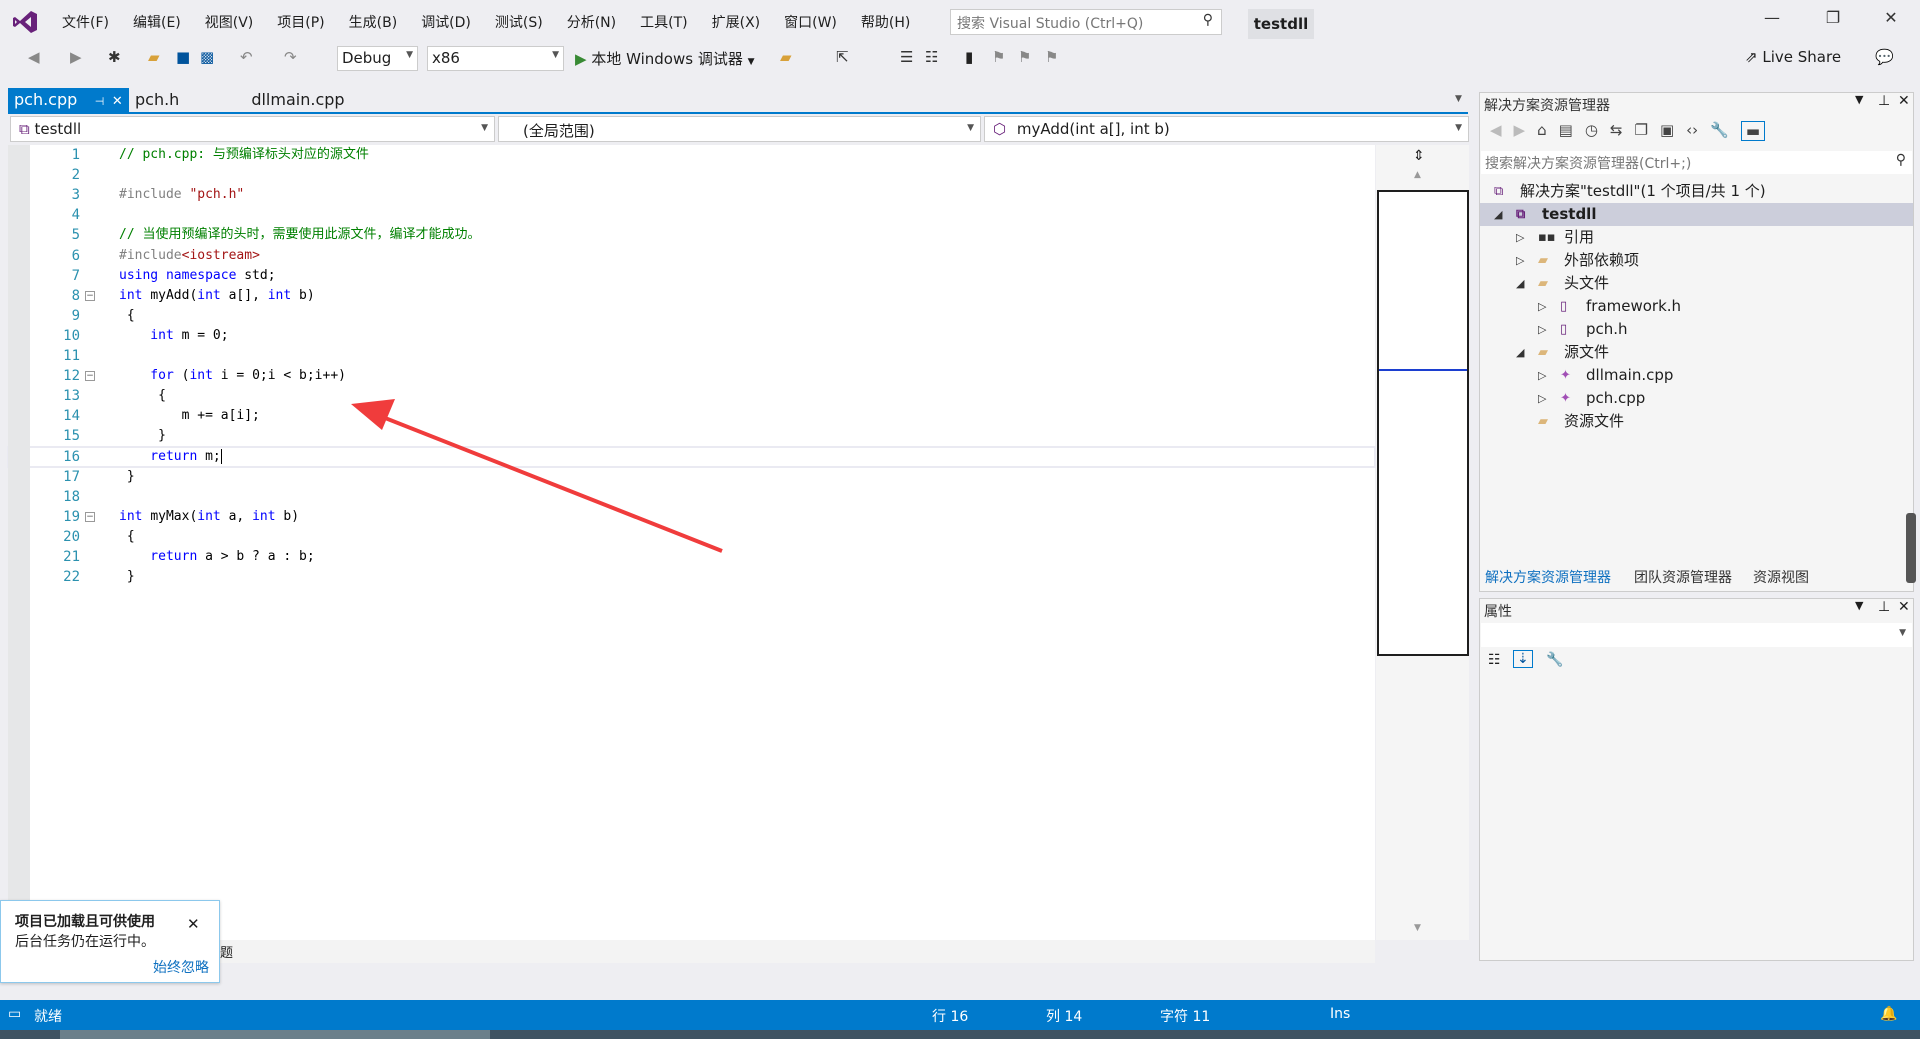  I want to click on code-line: 5 // 当使用预编译的头时，需要使用此源文件，编译才能成功。, so click(691, 235).